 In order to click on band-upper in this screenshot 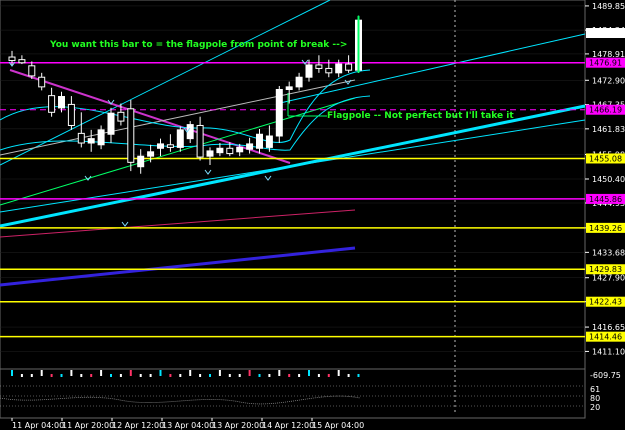, I will do `click(185, 106)`.